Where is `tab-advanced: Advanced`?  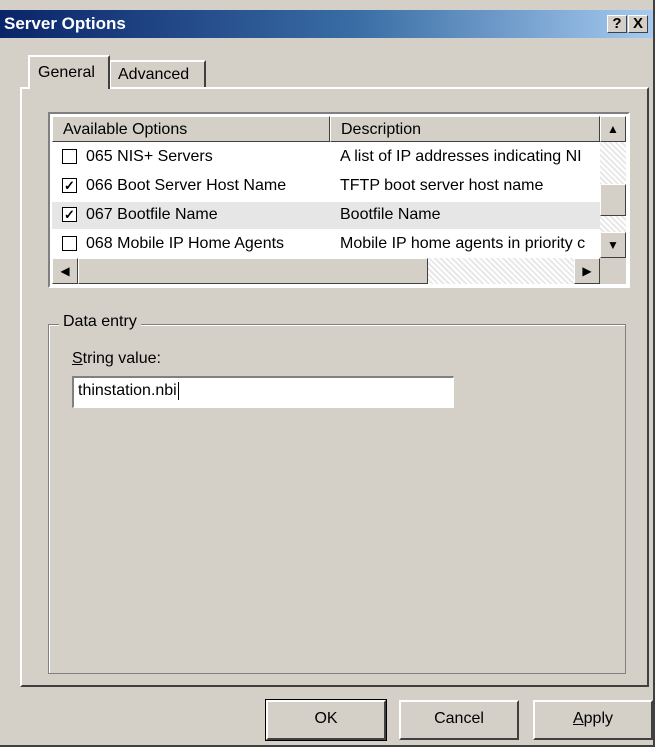
tab-advanced: Advanced is located at coordinates (158, 74).